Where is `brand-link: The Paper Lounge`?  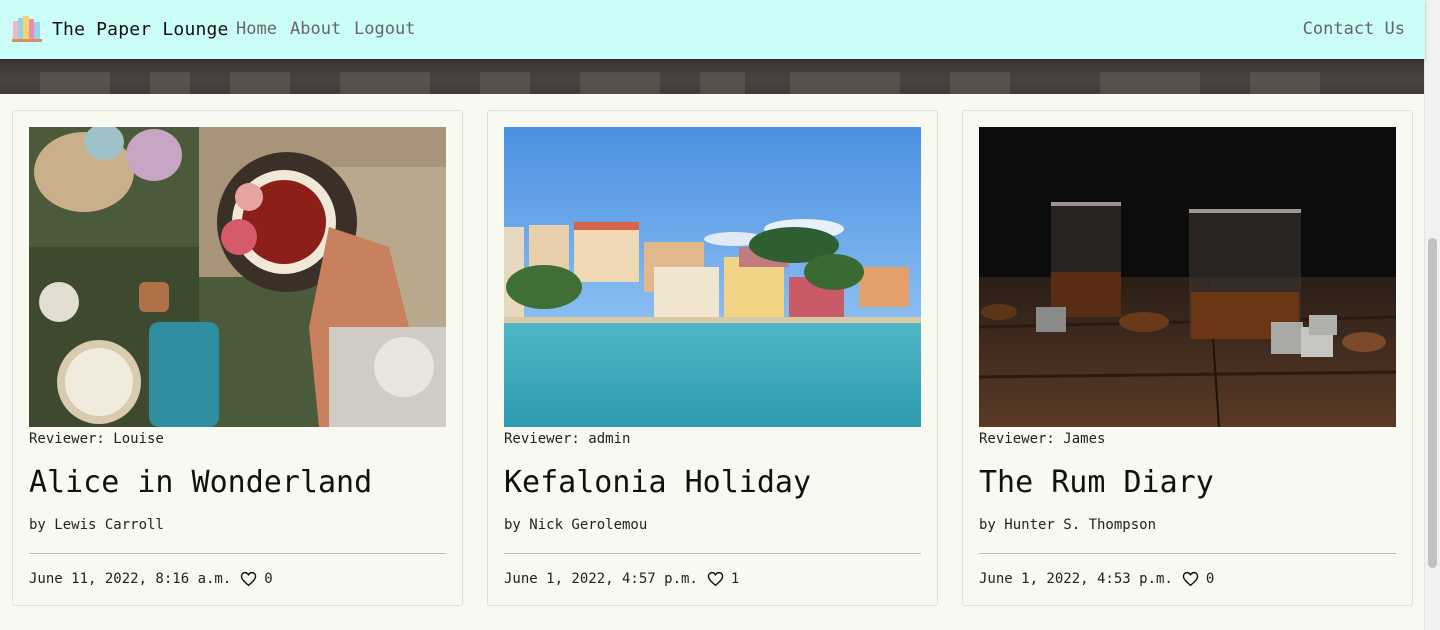
brand-link: The Paper Lounge is located at coordinates (120, 29).